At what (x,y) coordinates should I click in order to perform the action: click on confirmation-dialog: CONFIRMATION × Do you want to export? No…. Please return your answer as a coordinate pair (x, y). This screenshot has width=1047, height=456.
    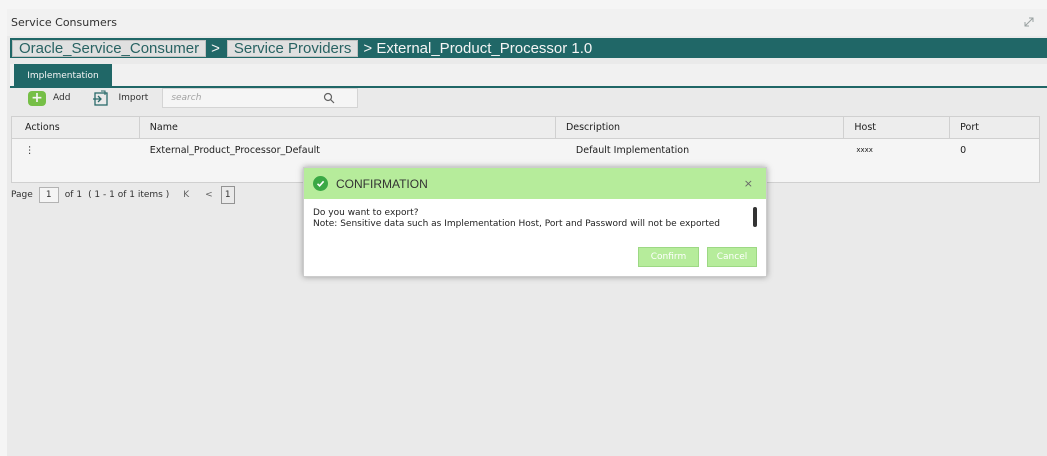
    Looking at the image, I should click on (535, 222).